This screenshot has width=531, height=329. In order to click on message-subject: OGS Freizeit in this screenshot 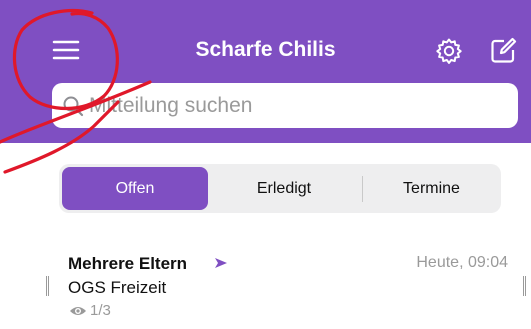, I will do `click(117, 287)`.